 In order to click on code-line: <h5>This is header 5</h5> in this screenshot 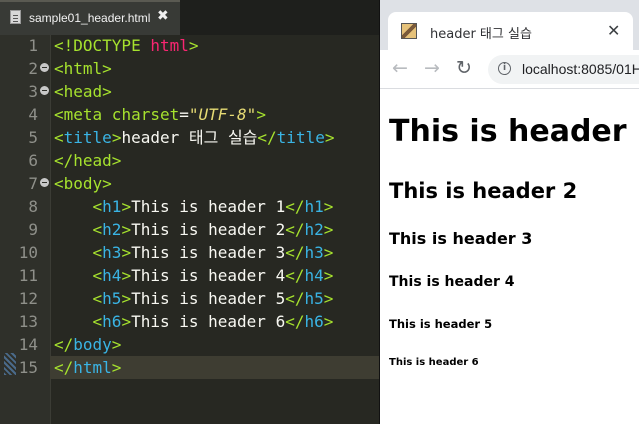, I will do `click(194, 298)`.